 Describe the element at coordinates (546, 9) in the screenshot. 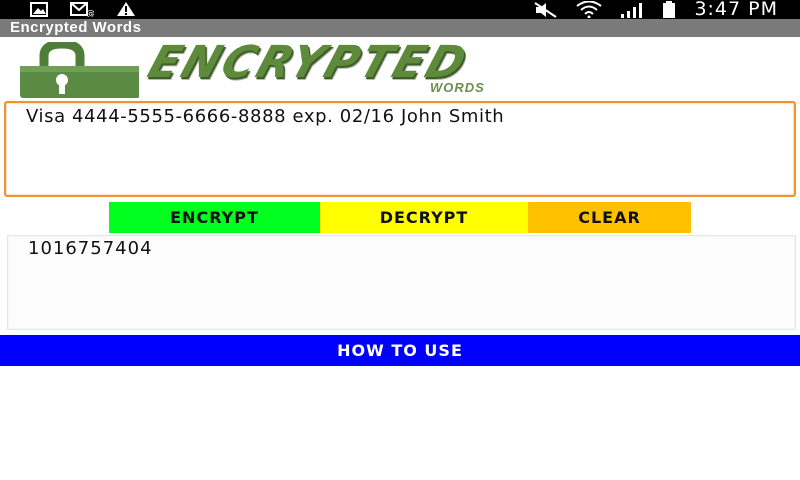

I see `mute-icon` at that location.